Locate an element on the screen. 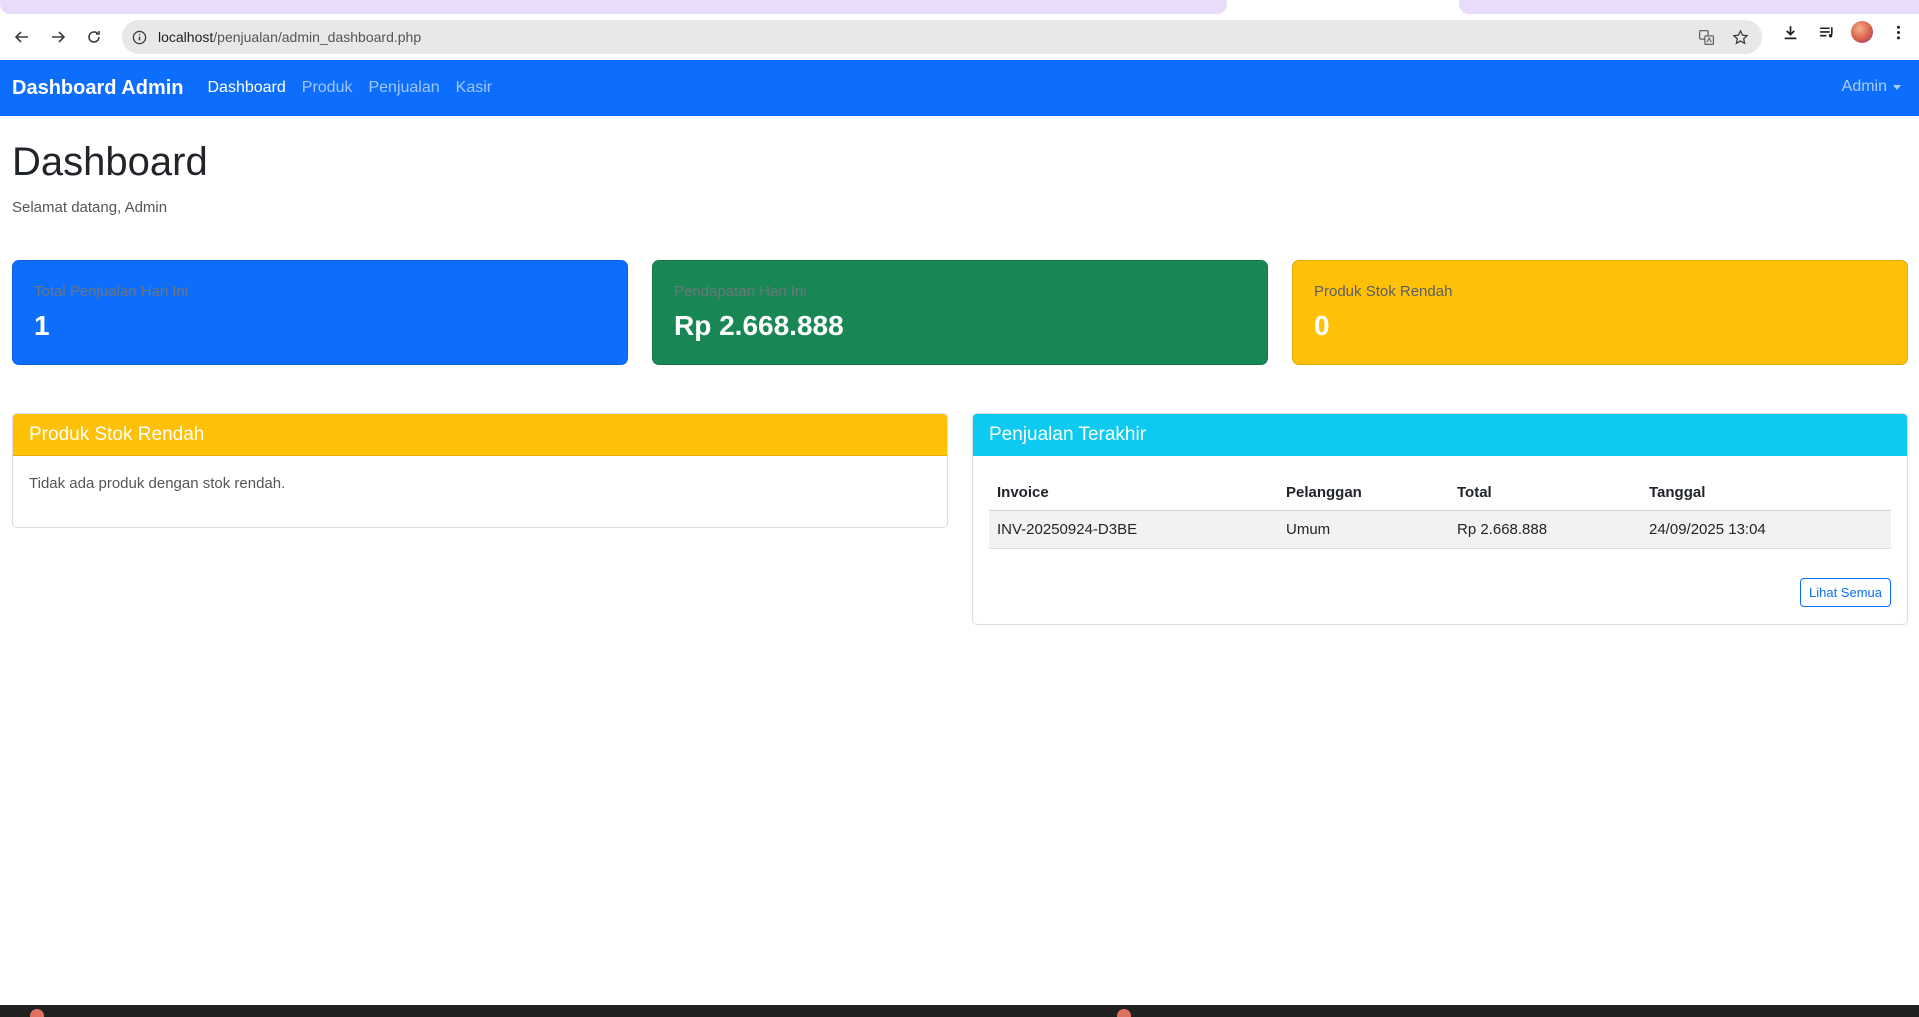 Image resolution: width=1919 pixels, height=1017 pixels. caret-down-icon is located at coordinates (1897, 87).